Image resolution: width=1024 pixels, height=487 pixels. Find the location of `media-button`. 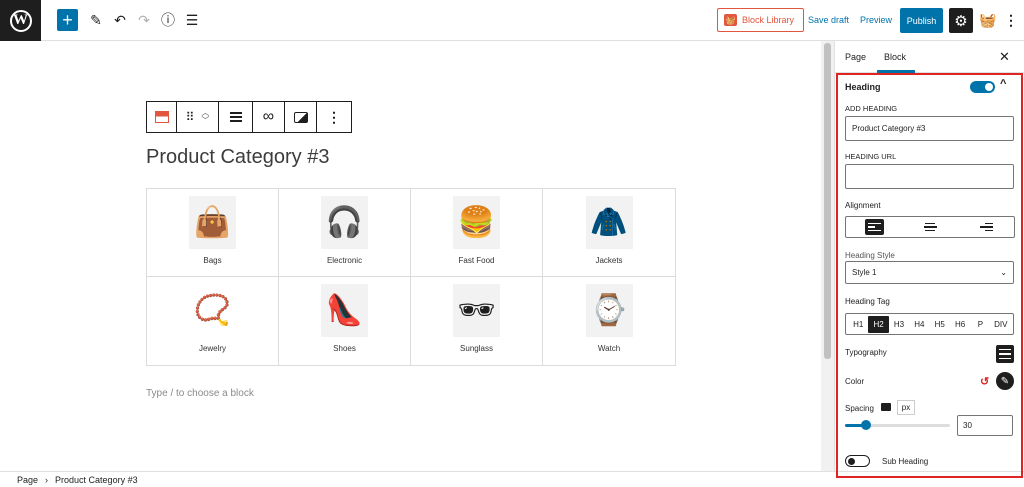

media-button is located at coordinates (301, 117).